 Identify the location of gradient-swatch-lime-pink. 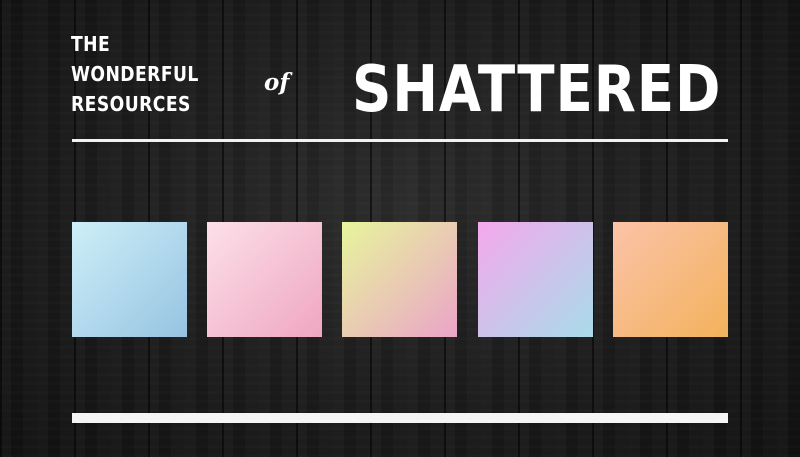
(399, 279).